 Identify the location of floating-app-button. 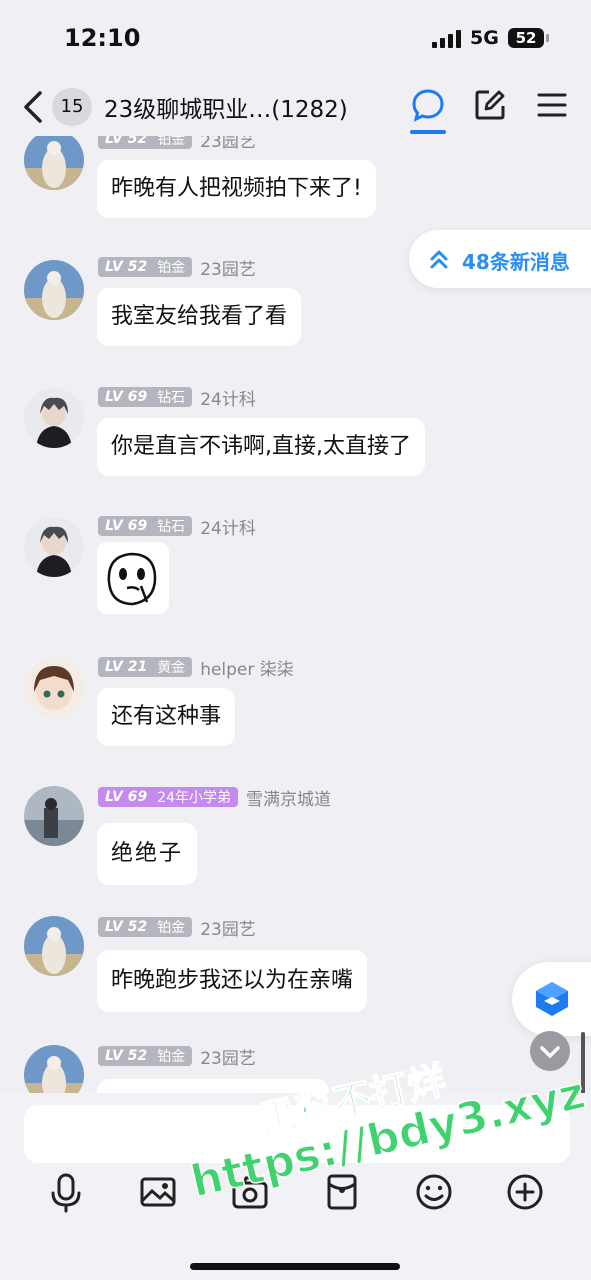
(551, 999).